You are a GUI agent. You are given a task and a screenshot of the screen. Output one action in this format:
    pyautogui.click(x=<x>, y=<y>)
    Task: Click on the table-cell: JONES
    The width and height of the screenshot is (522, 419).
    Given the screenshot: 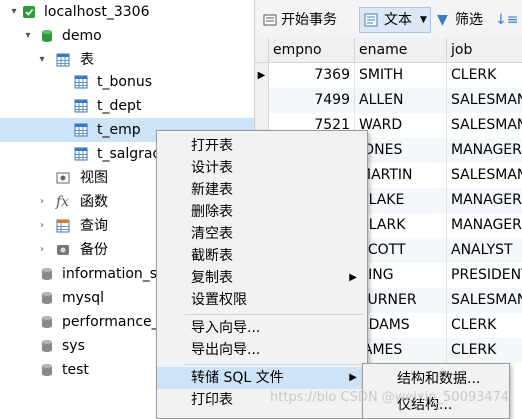 What is the action you would take?
    pyautogui.click(x=401, y=150)
    